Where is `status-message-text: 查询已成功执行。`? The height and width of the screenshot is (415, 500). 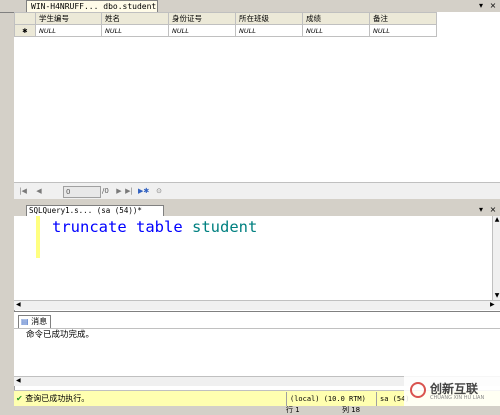 status-message-text: 查询已成功执行。 is located at coordinates (57, 398).